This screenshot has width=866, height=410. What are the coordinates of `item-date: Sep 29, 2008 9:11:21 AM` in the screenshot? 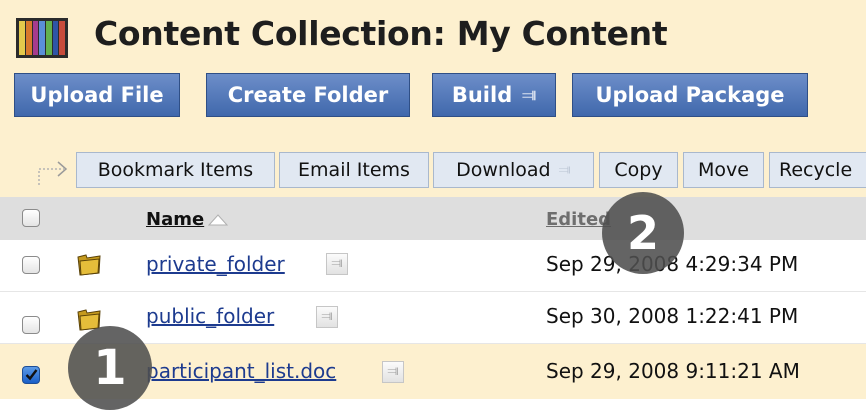 It's located at (673, 371).